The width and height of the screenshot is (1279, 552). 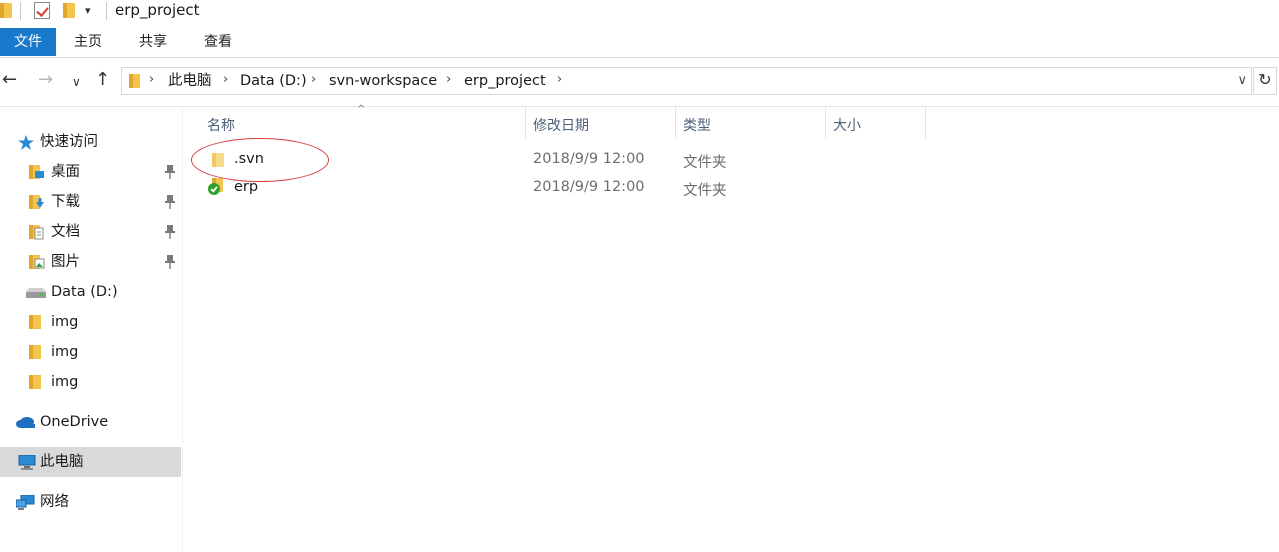 What do you see at coordinates (639, 12) in the screenshot?
I see `title-bar: ▾ erp_project` at bounding box center [639, 12].